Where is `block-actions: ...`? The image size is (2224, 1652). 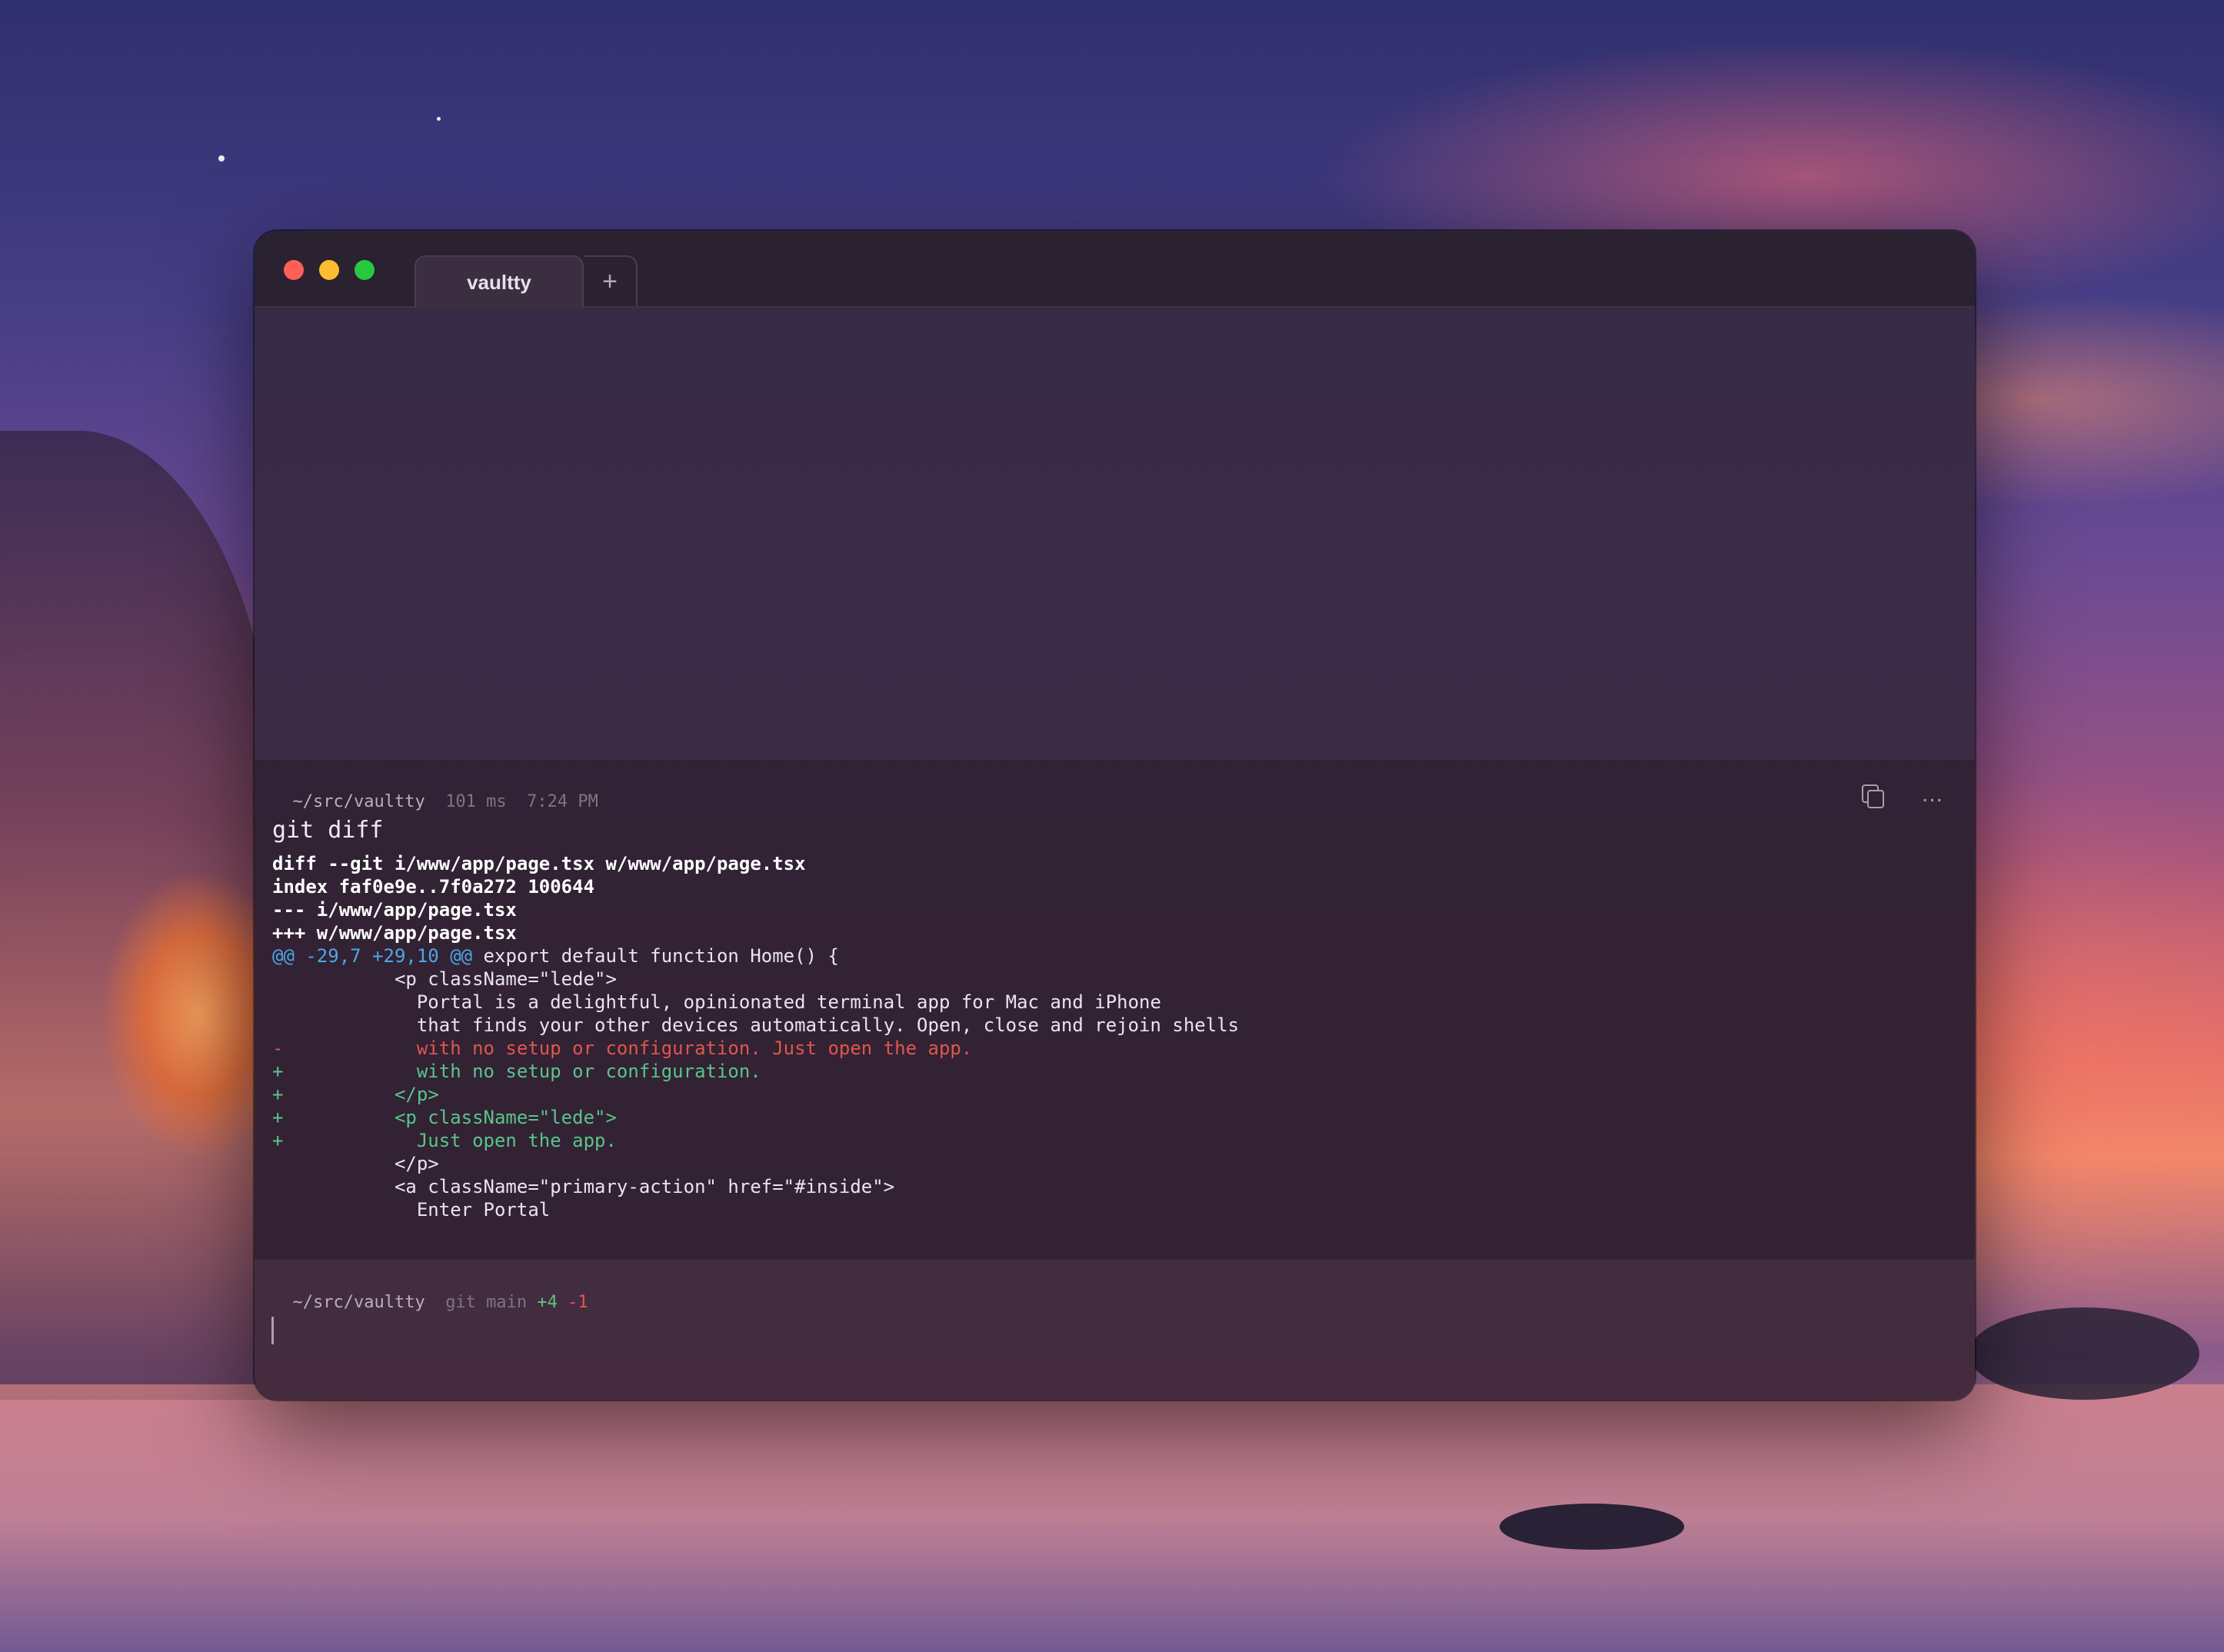 block-actions: ... is located at coordinates (1901, 795).